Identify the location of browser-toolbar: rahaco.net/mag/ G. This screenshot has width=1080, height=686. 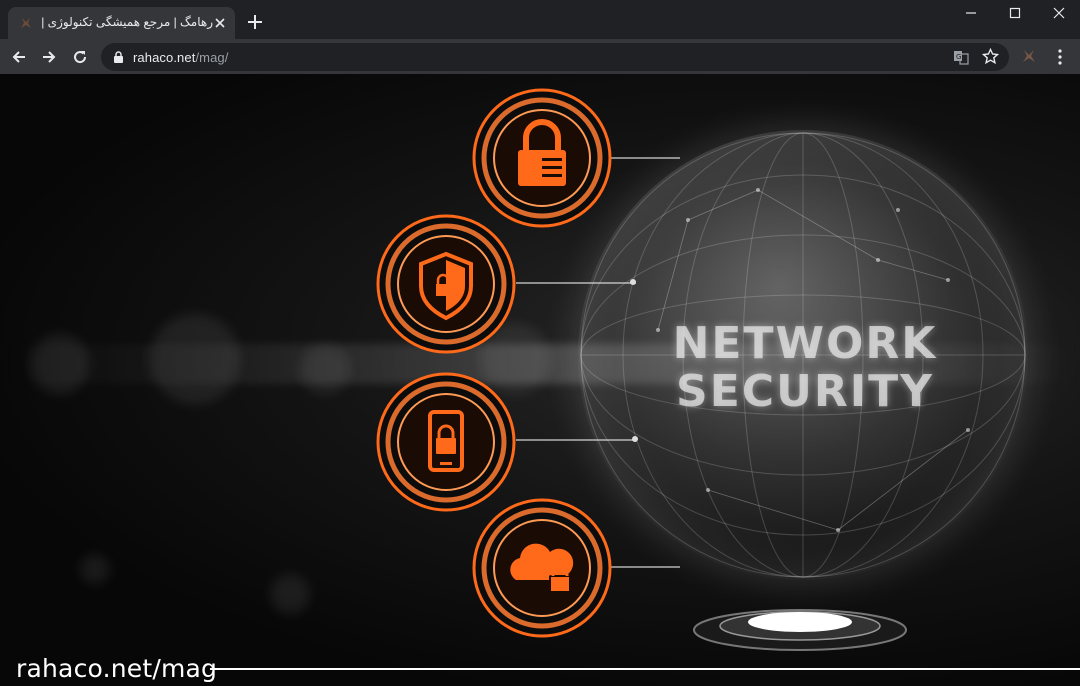
(540, 56).